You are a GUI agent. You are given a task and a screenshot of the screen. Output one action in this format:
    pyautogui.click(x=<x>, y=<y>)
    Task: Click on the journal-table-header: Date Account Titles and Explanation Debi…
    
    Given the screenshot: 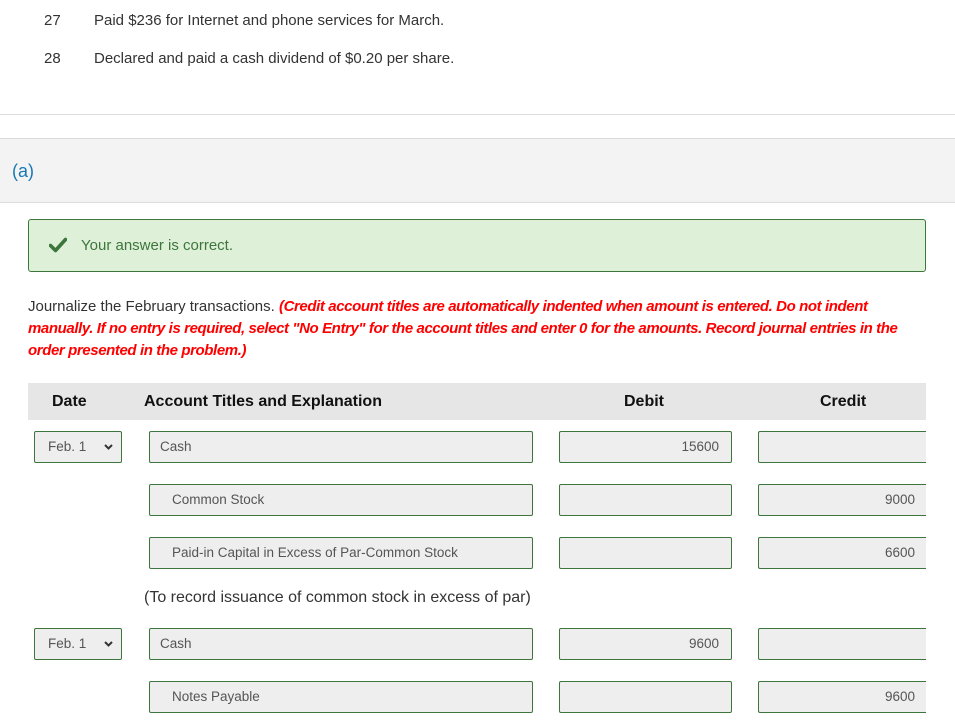 What is the action you would take?
    pyautogui.click(x=477, y=401)
    